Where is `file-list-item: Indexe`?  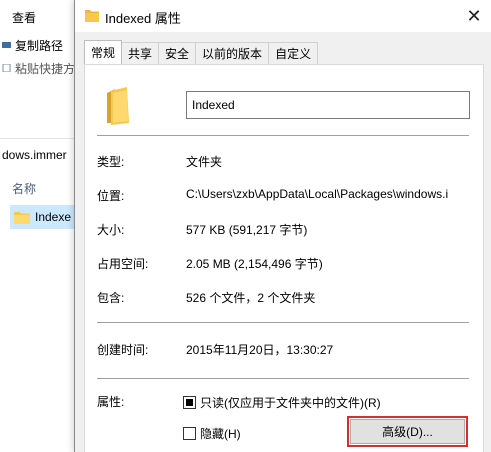
file-list-item: Indexe is located at coordinates (45, 217).